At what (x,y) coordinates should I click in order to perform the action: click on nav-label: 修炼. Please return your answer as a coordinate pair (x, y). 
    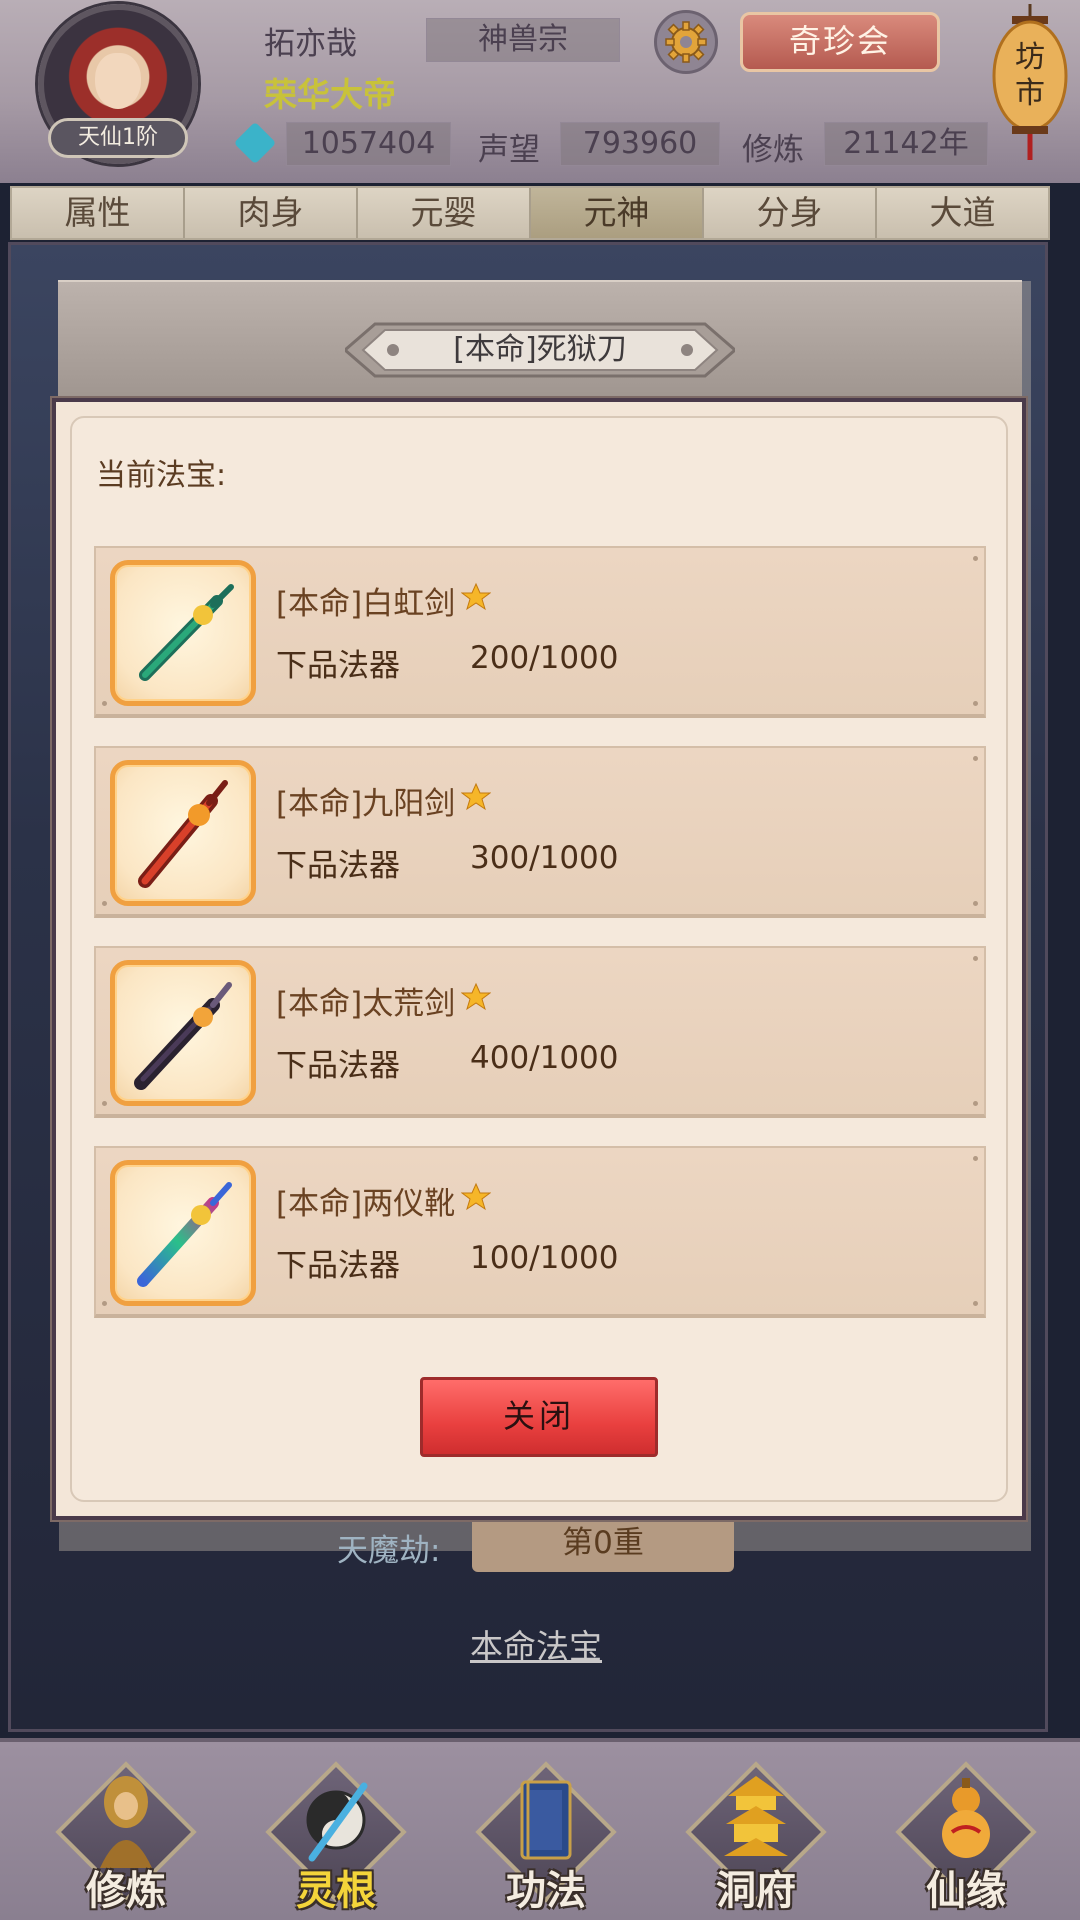
    Looking at the image, I should click on (126, 1891).